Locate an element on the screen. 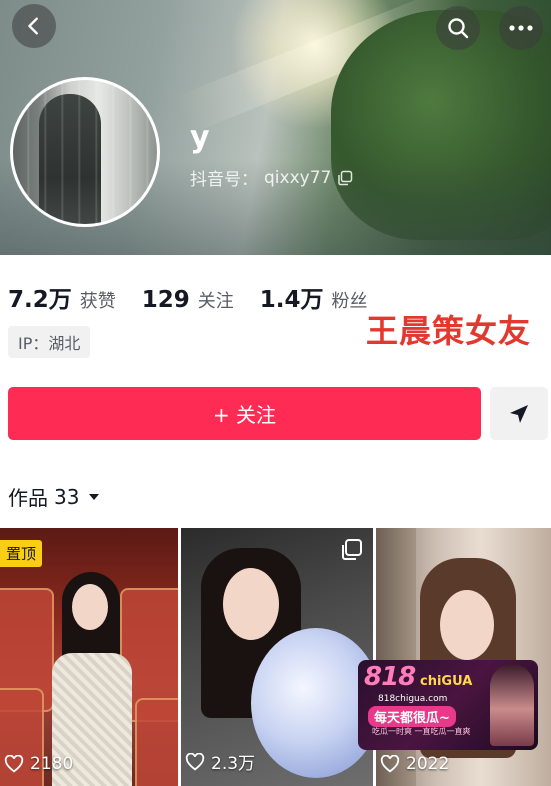 The width and height of the screenshot is (551, 786). stat-followers-label: 粉丝 is located at coordinates (349, 301).